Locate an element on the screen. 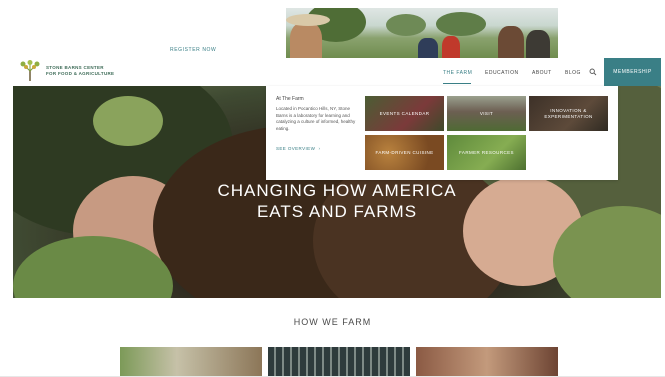 Image resolution: width=665 pixels, height=377 pixels. logo-tree-icon is located at coordinates (30, 71).